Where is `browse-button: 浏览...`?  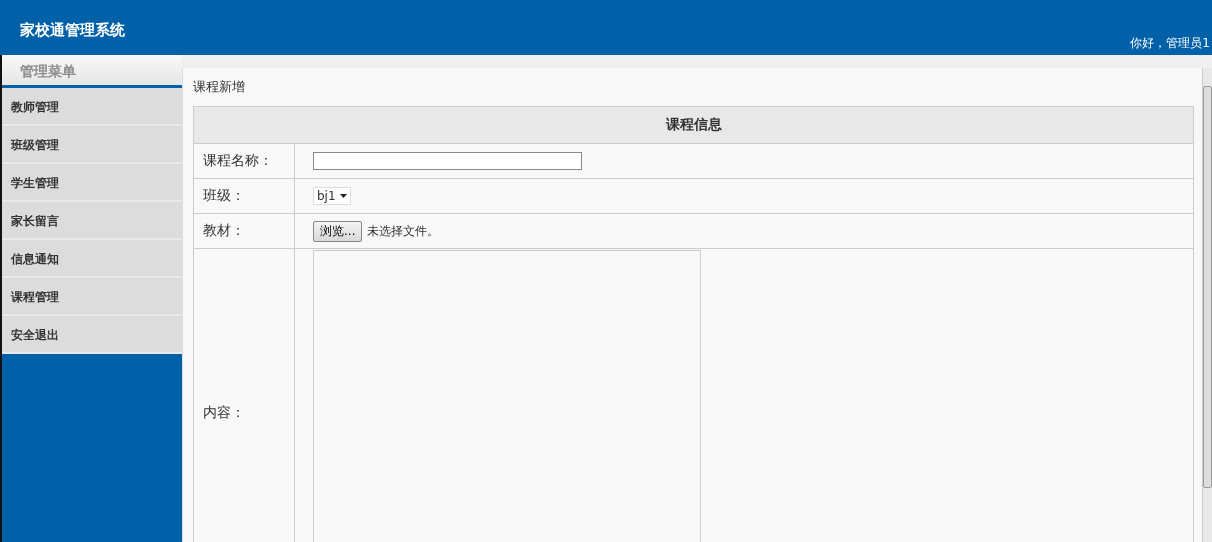 browse-button: 浏览... is located at coordinates (338, 231).